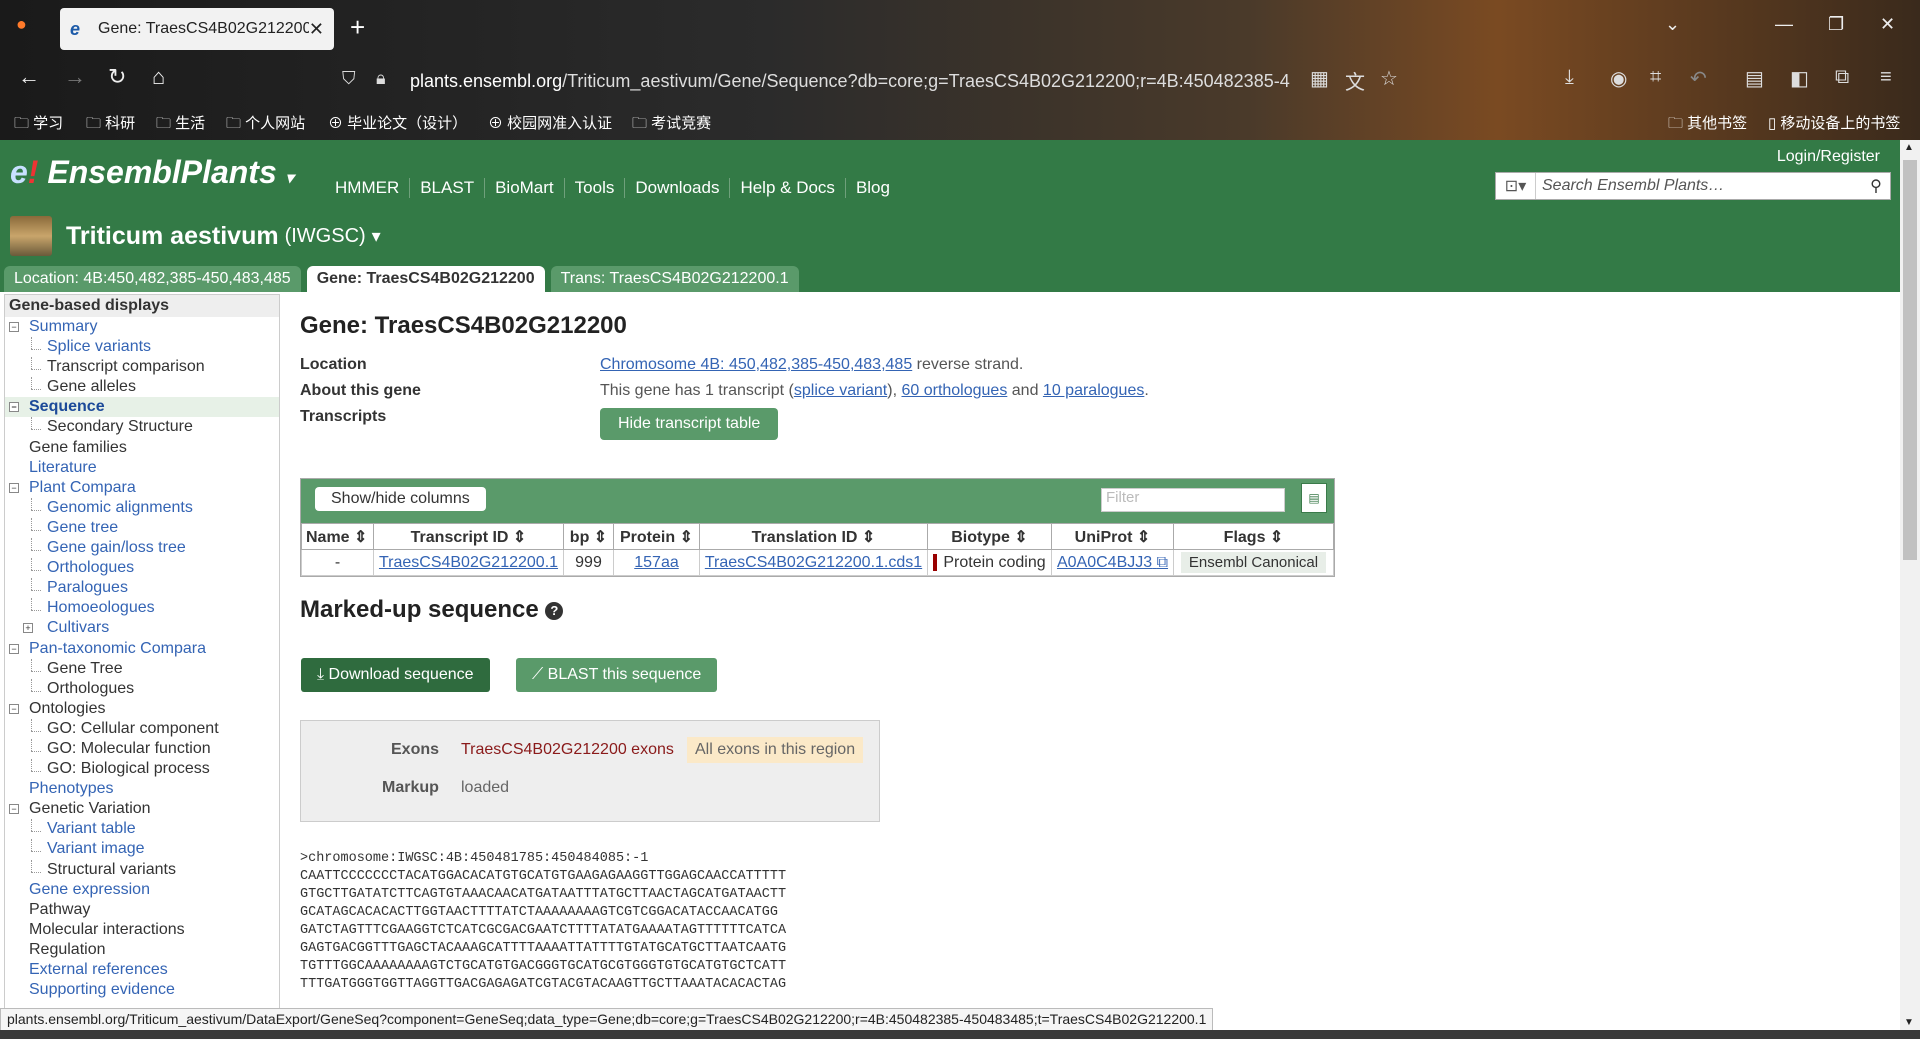 The height and width of the screenshot is (1039, 1920). Describe the element at coordinates (265, 125) in the screenshot. I see `bookmark-folder: 🗀︎ 个人网站` at that location.